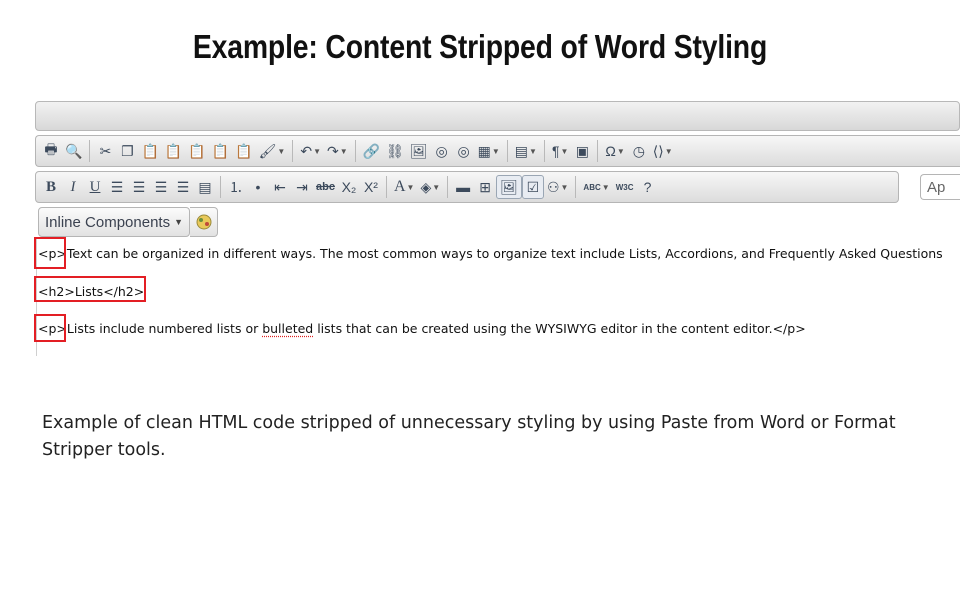  I want to click on spellcheck-button: ABC ▼, so click(596, 187).